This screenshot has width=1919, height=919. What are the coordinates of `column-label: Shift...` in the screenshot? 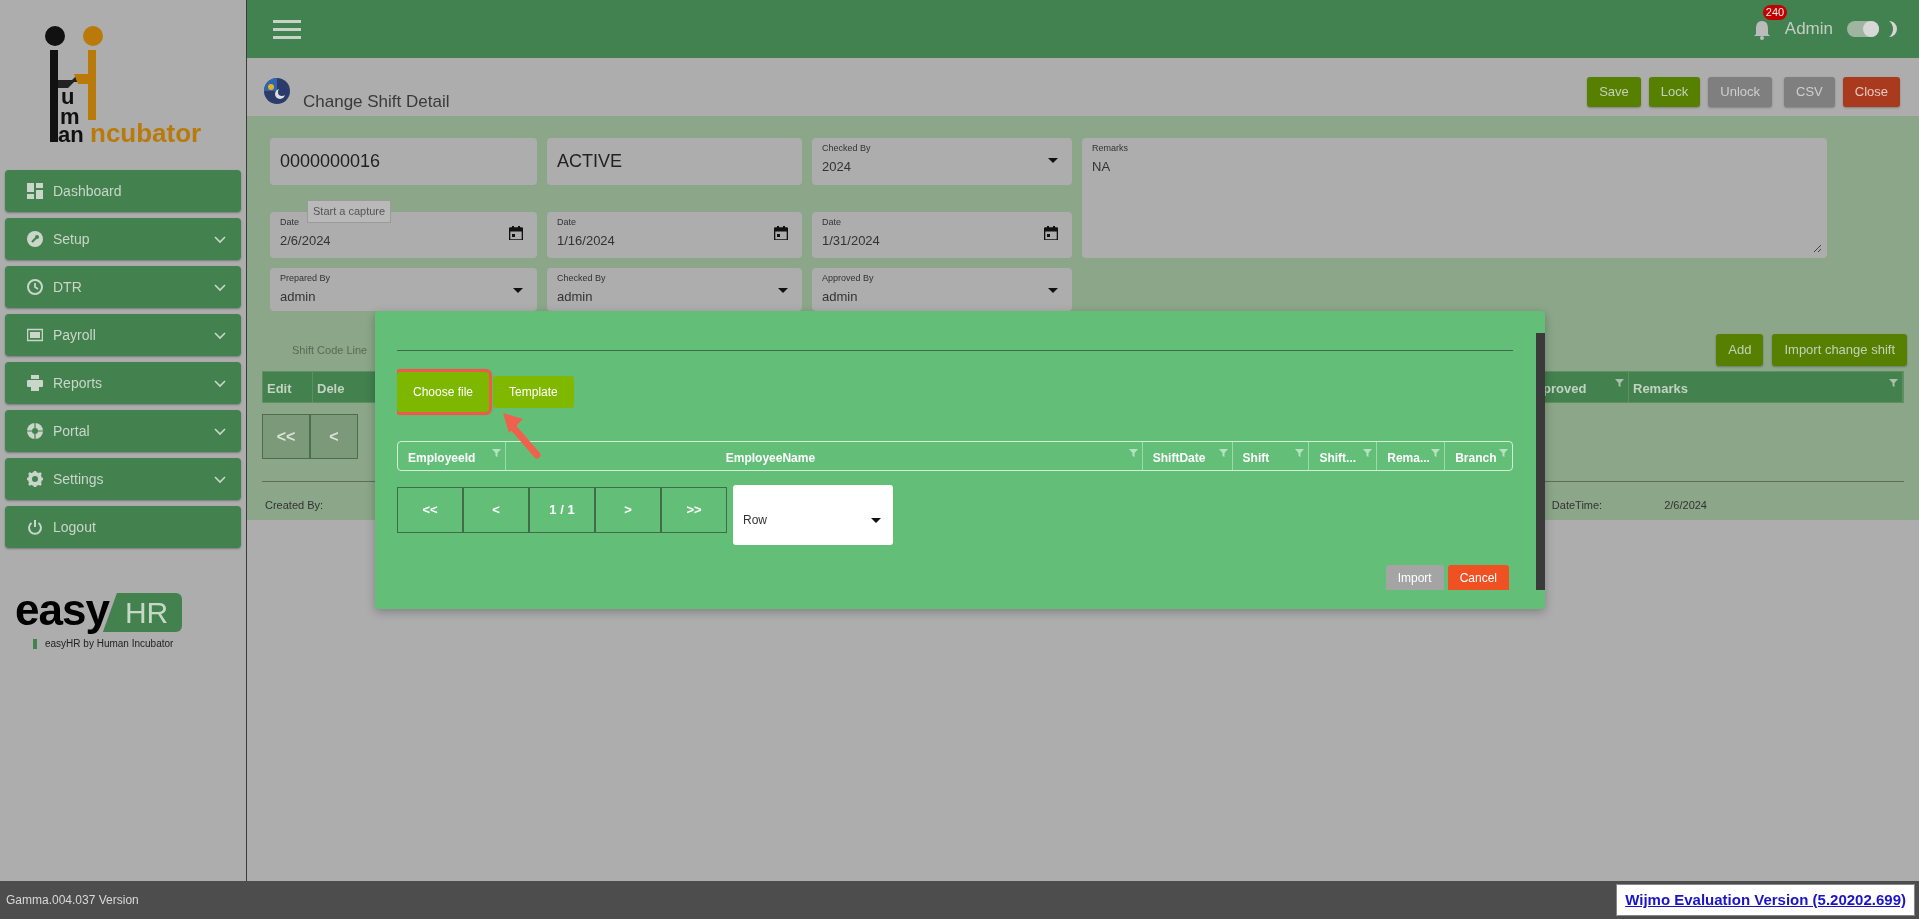 It's located at (1338, 458).